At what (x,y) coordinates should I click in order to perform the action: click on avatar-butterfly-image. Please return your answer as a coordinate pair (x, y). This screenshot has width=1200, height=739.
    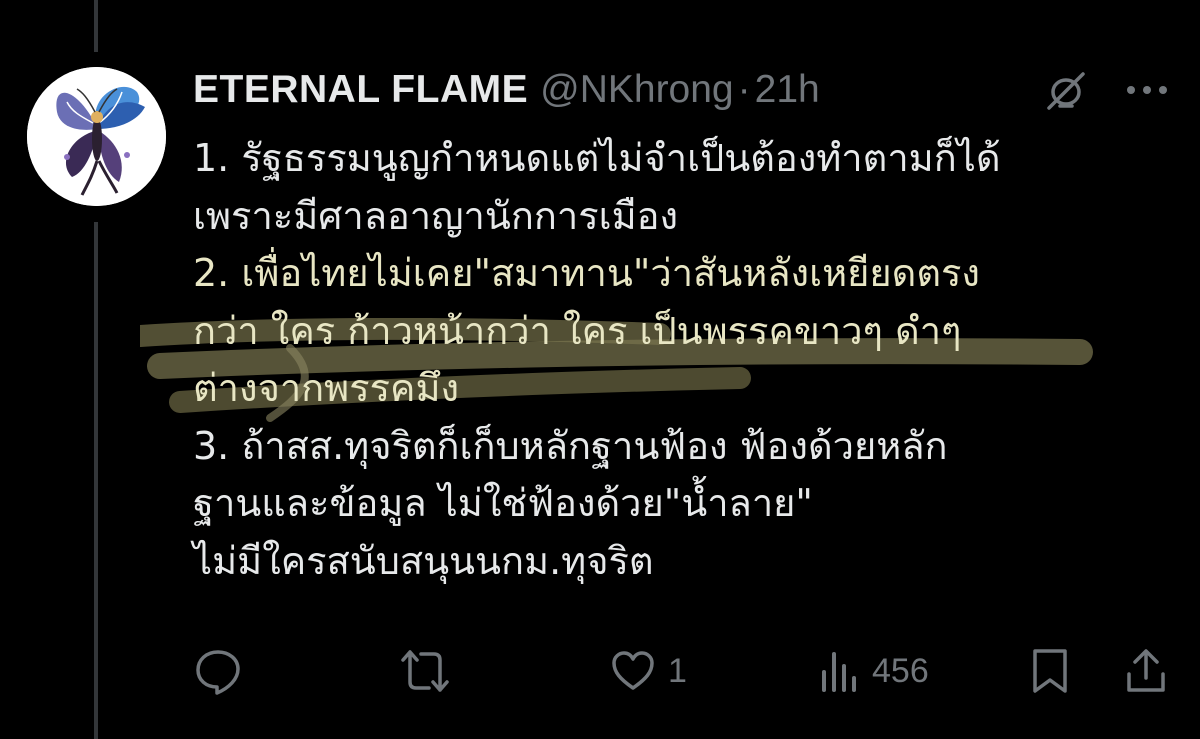
    Looking at the image, I should click on (96, 136).